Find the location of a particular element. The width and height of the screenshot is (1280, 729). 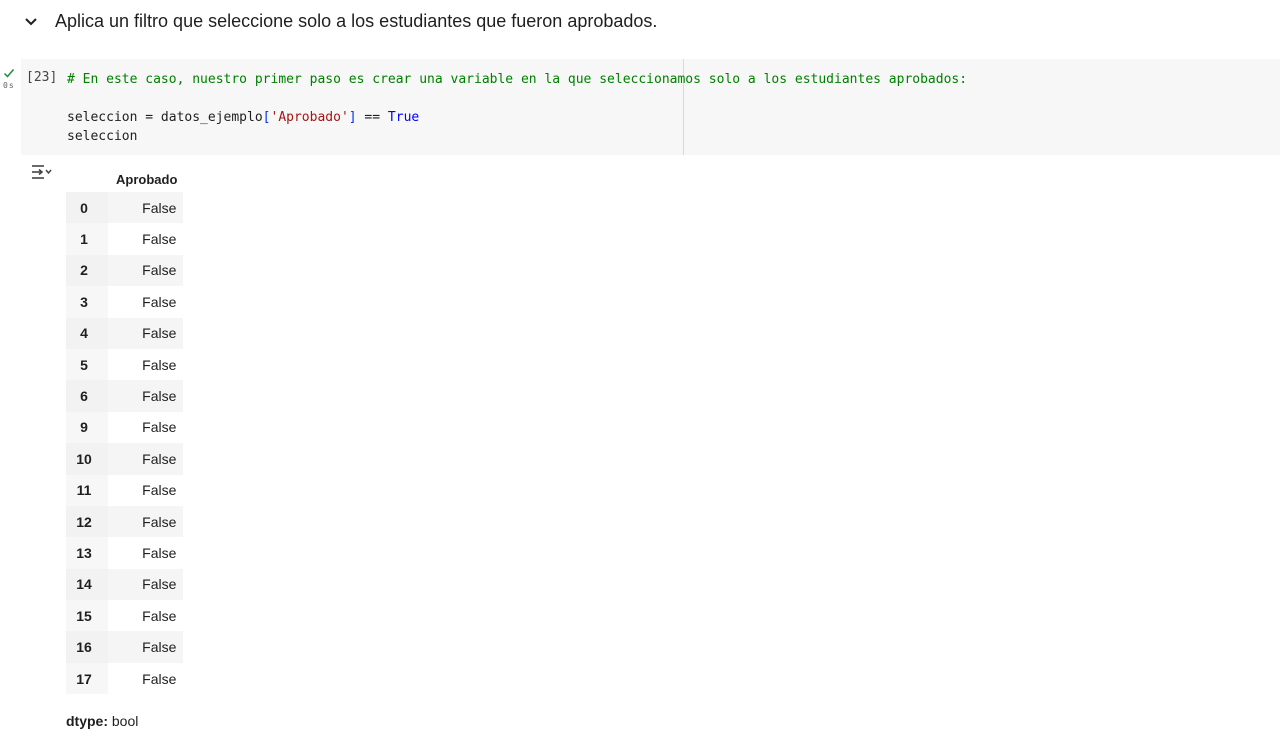

table-row: 13 False is located at coordinates (125, 553).